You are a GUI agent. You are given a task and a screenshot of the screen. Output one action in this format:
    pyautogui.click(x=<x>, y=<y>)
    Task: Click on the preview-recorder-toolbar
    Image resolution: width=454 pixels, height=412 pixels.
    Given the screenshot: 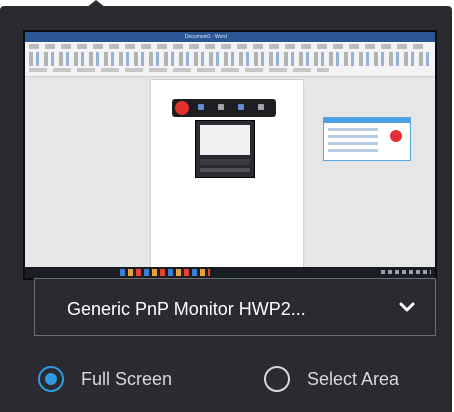 What is the action you would take?
    pyautogui.click(x=224, y=108)
    